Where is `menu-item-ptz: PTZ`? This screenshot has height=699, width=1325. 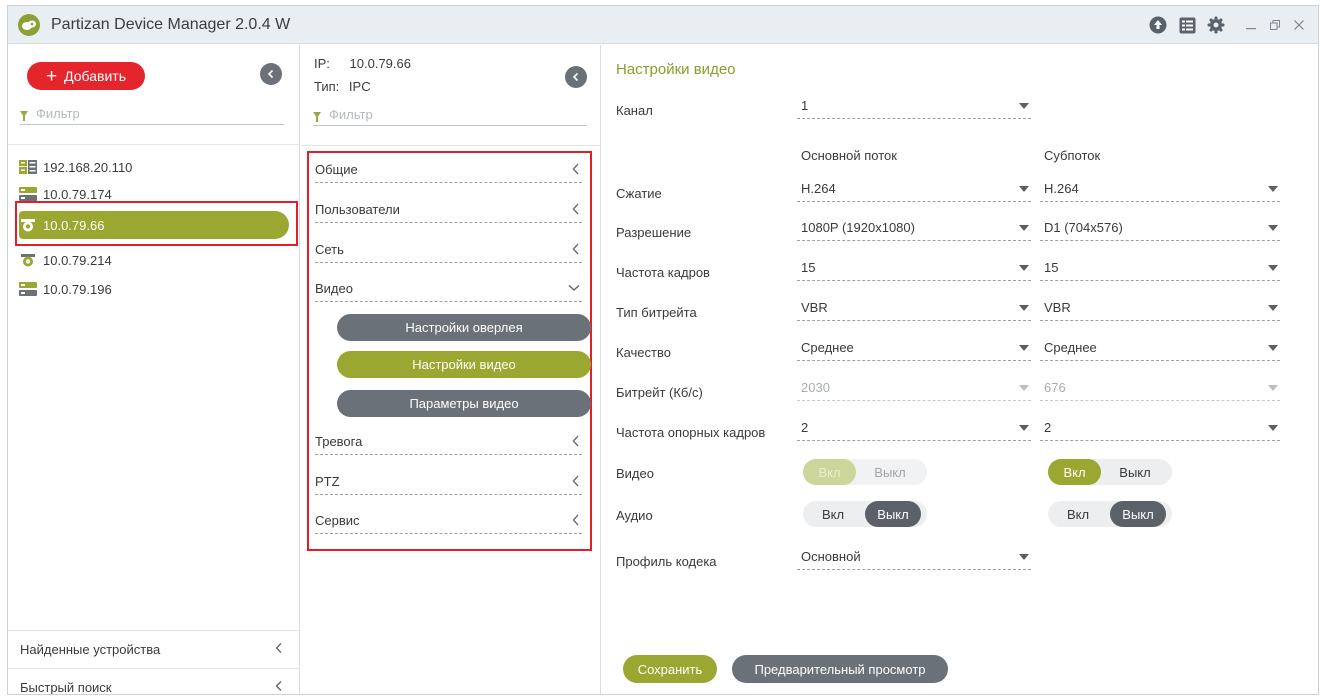 menu-item-ptz: PTZ is located at coordinates (448, 481).